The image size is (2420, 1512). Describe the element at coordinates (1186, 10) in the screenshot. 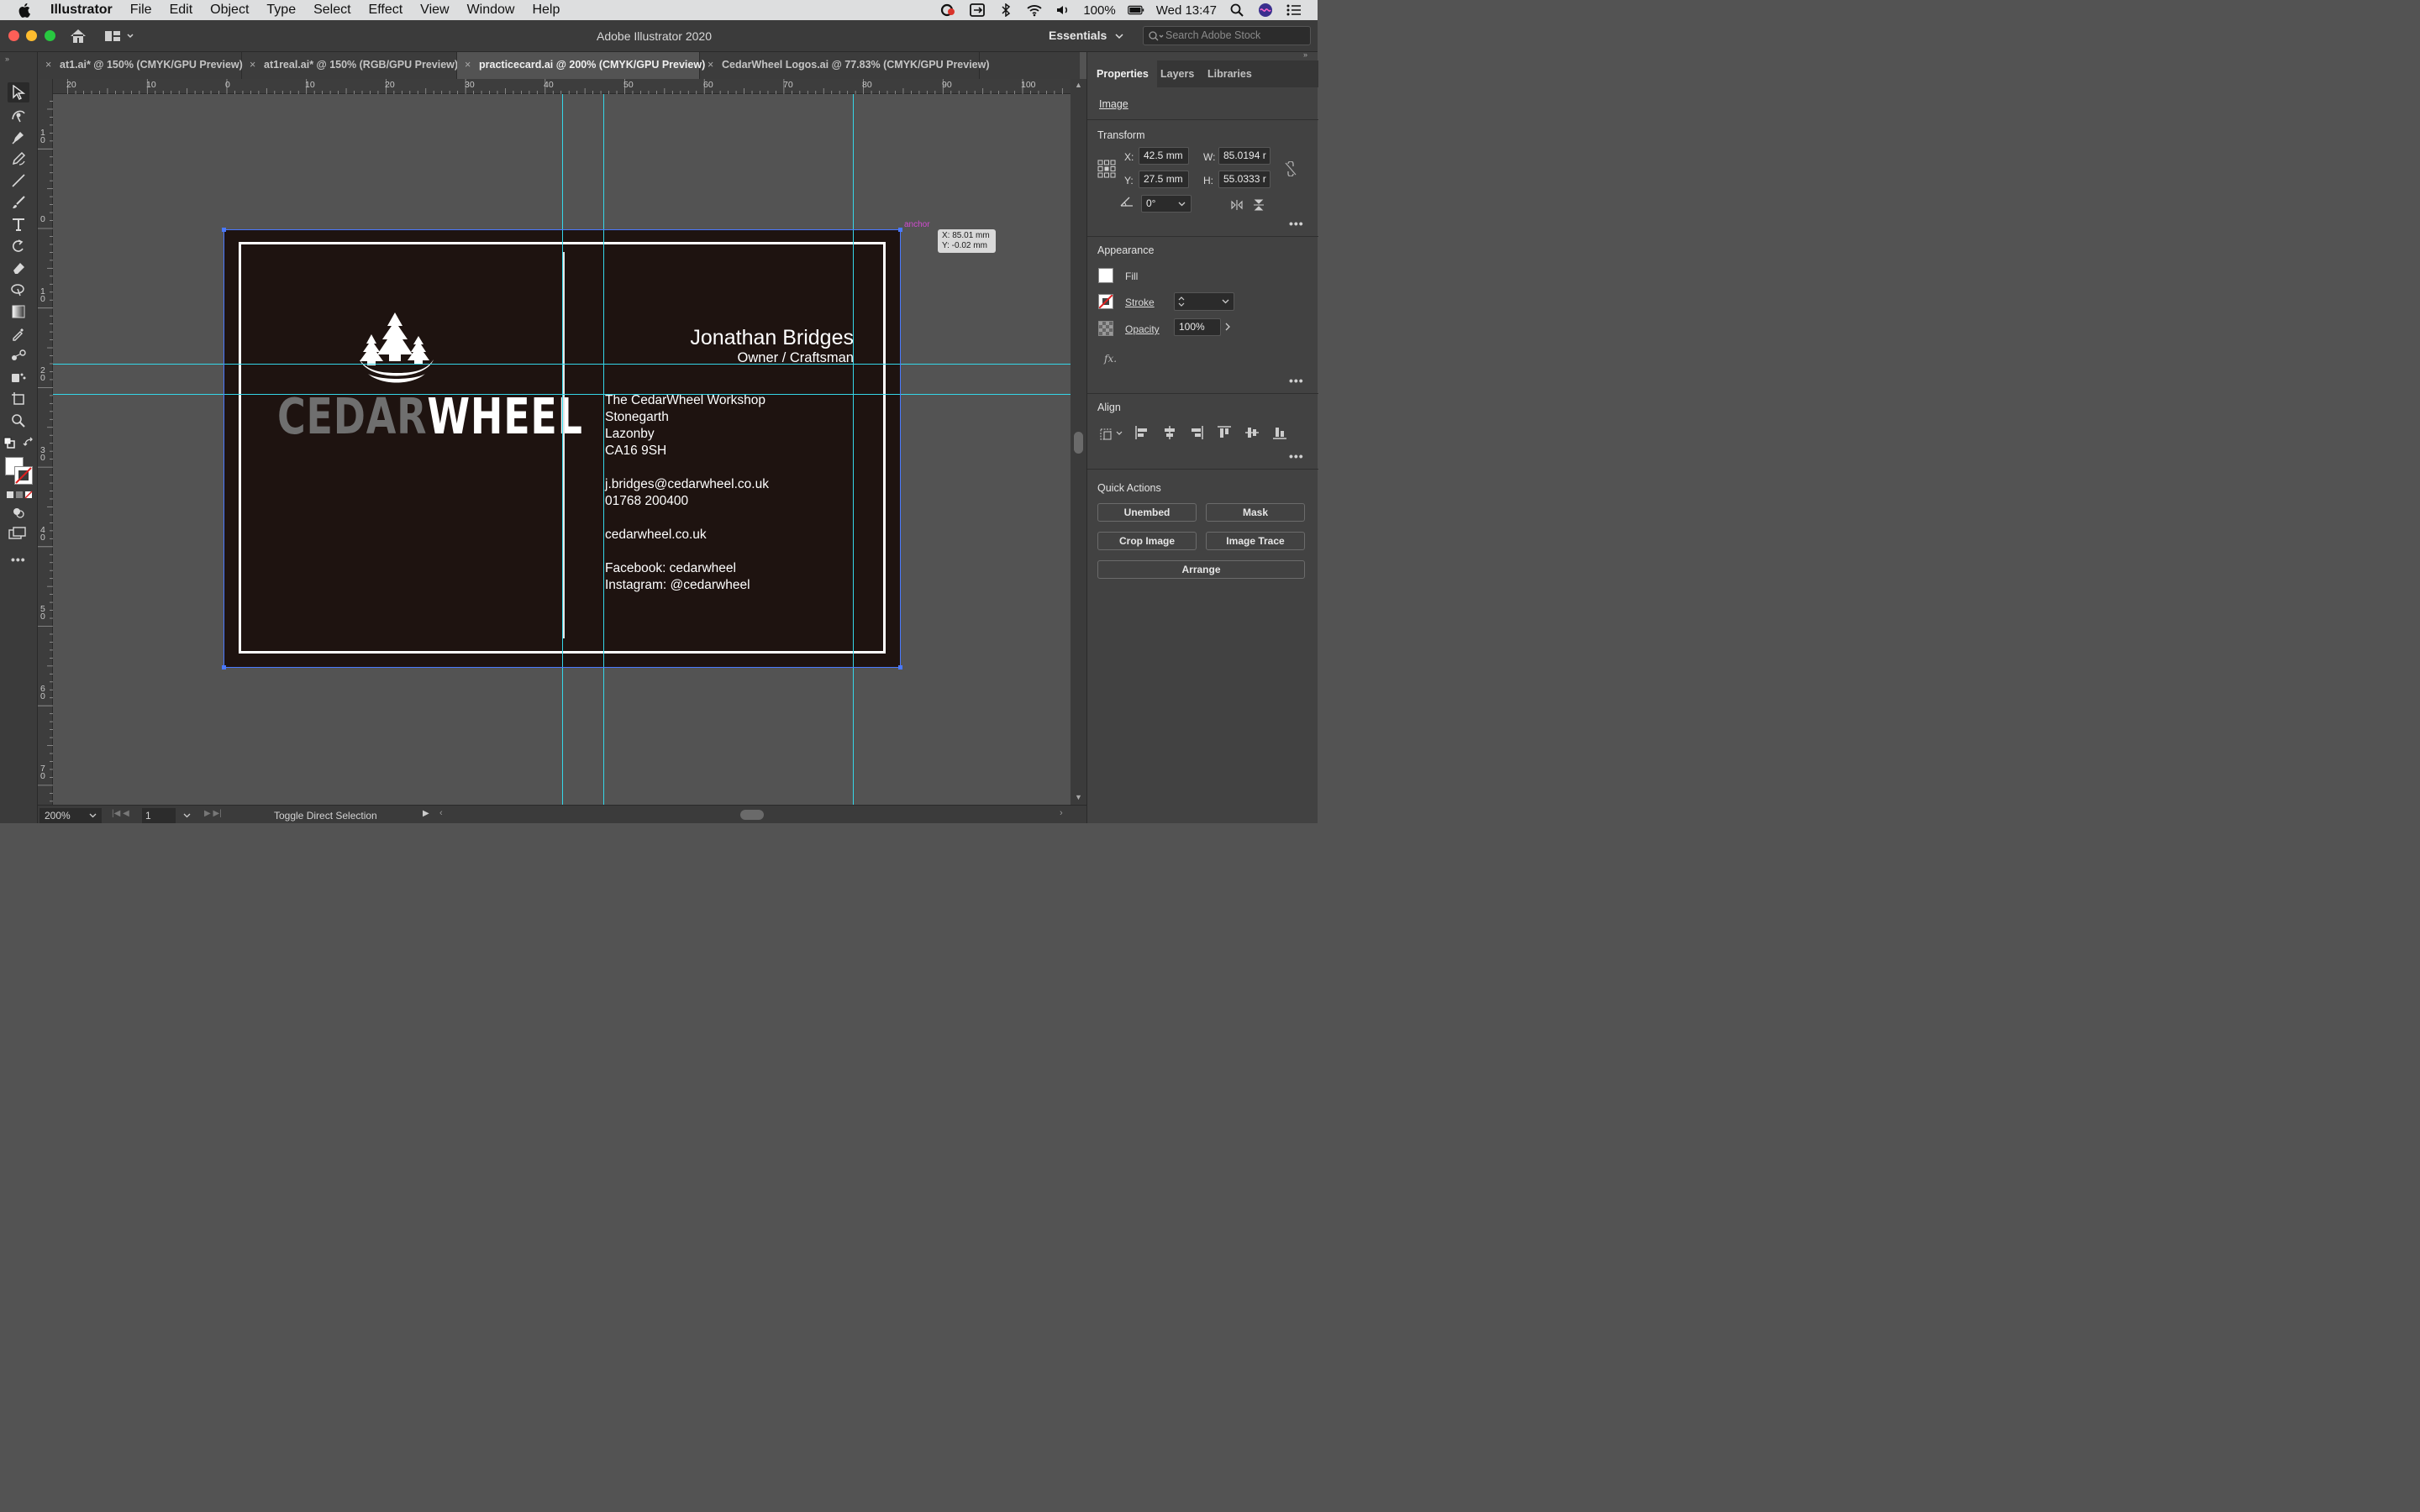

I see `menubar-clock: Wed 13:47` at that location.